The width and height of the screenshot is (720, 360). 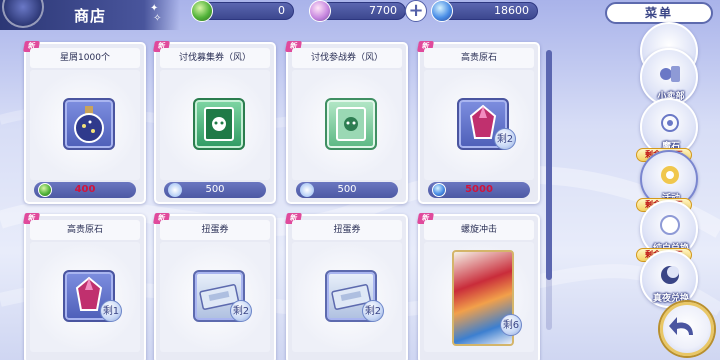 I want to click on price-bar: 5000, so click(x=479, y=190).